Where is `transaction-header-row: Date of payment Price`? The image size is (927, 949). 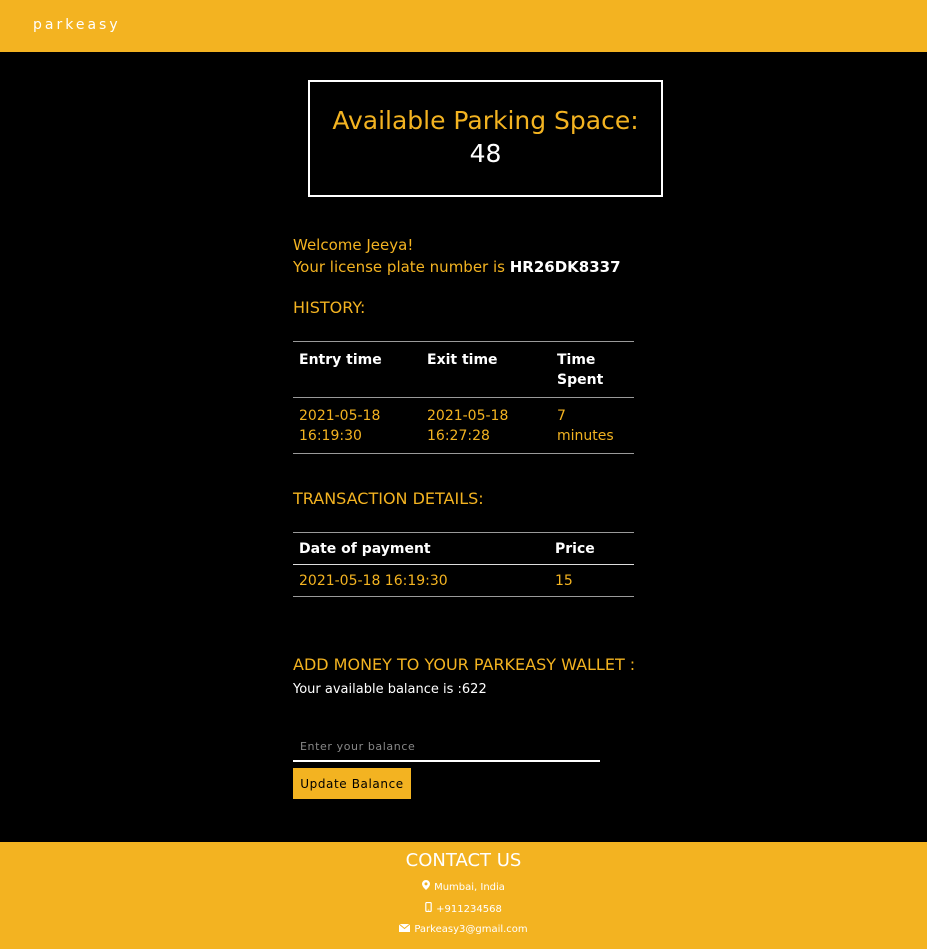
transaction-header-row: Date of payment Price is located at coordinates (463, 548).